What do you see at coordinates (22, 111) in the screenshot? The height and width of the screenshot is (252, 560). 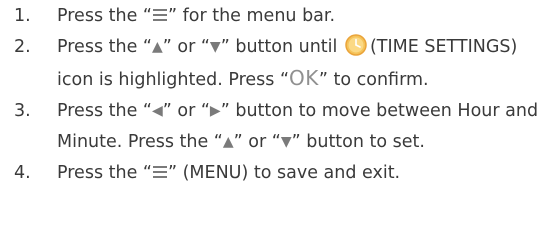 I see `step-number: 3.` at bounding box center [22, 111].